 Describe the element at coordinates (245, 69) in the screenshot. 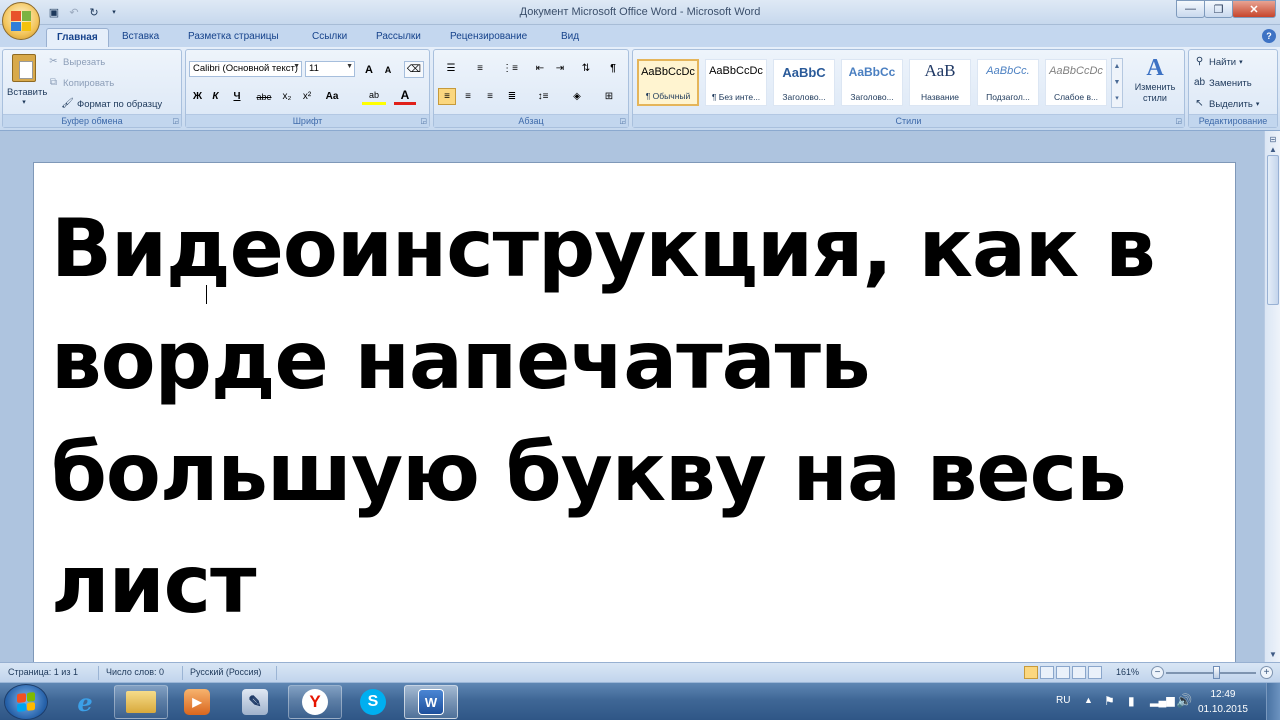

I see `font-name-combo: Calibri (Основной текст) ▼` at that location.